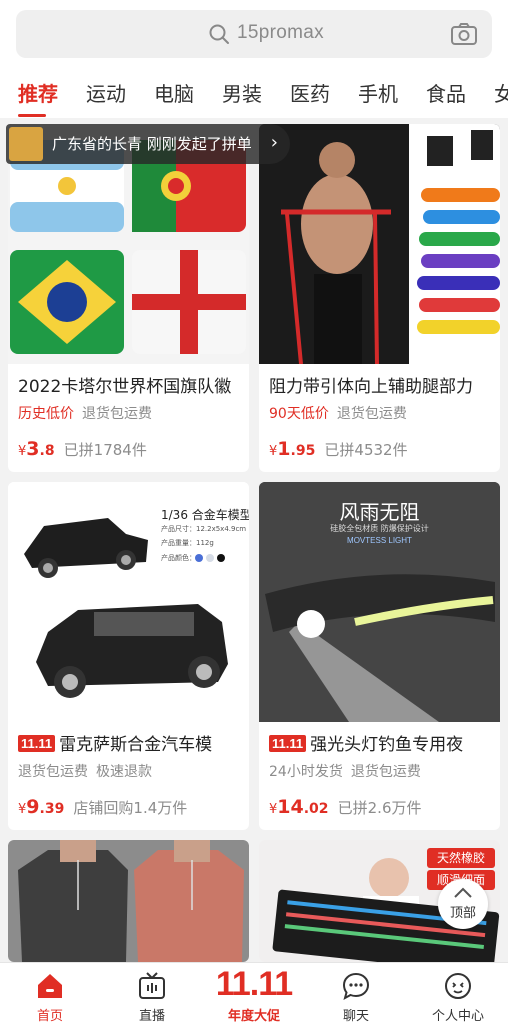 This screenshot has width=508, height=1024. Describe the element at coordinates (46, 414) in the screenshot. I see `product-tag: 历史低价` at that location.